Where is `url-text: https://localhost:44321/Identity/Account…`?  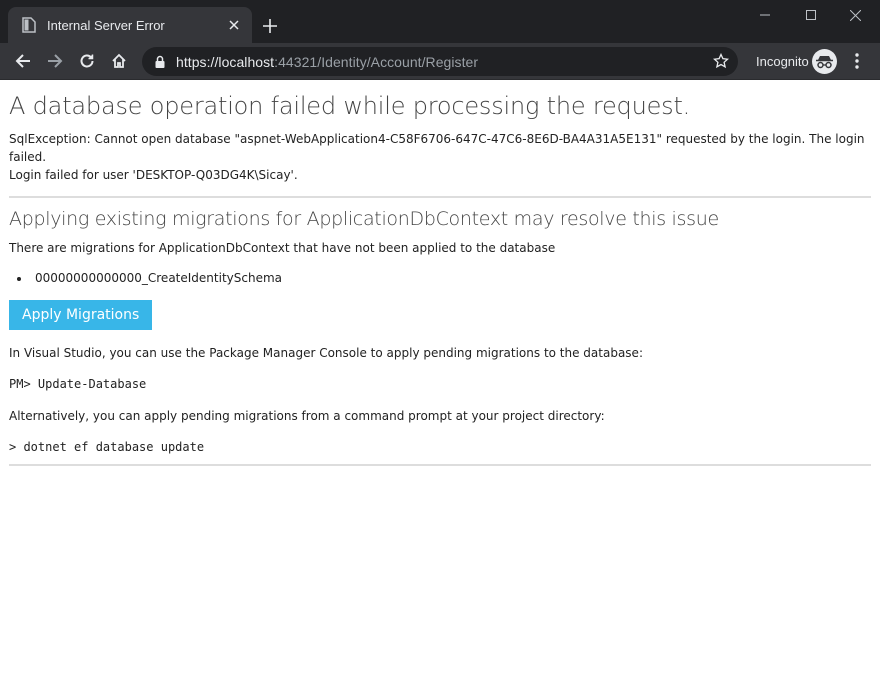 url-text: https://localhost:44321/Identity/Account… is located at coordinates (327, 62).